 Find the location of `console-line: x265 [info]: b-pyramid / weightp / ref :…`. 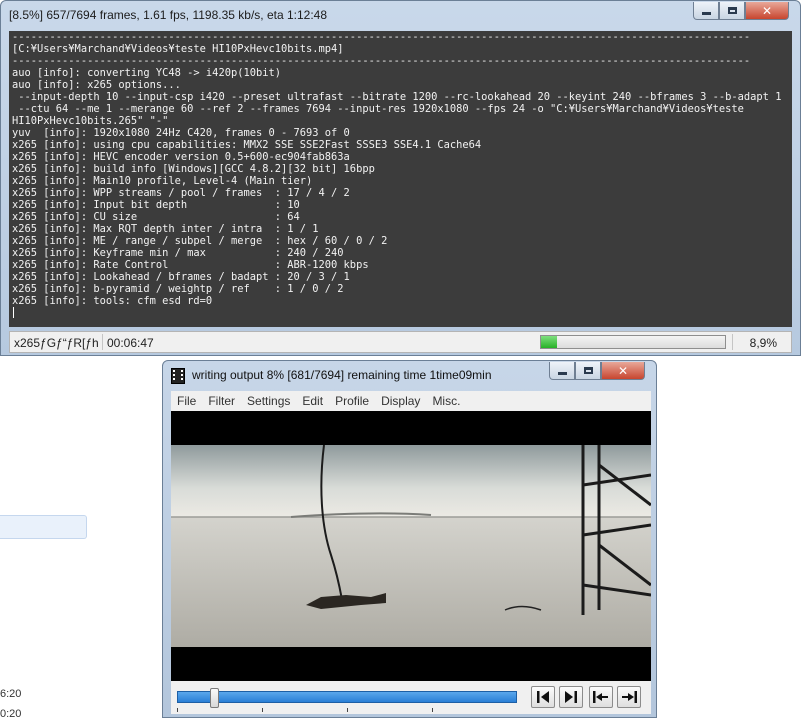

console-line: x265 [info]: b-pyramid / weightp / ref :… is located at coordinates (178, 289).